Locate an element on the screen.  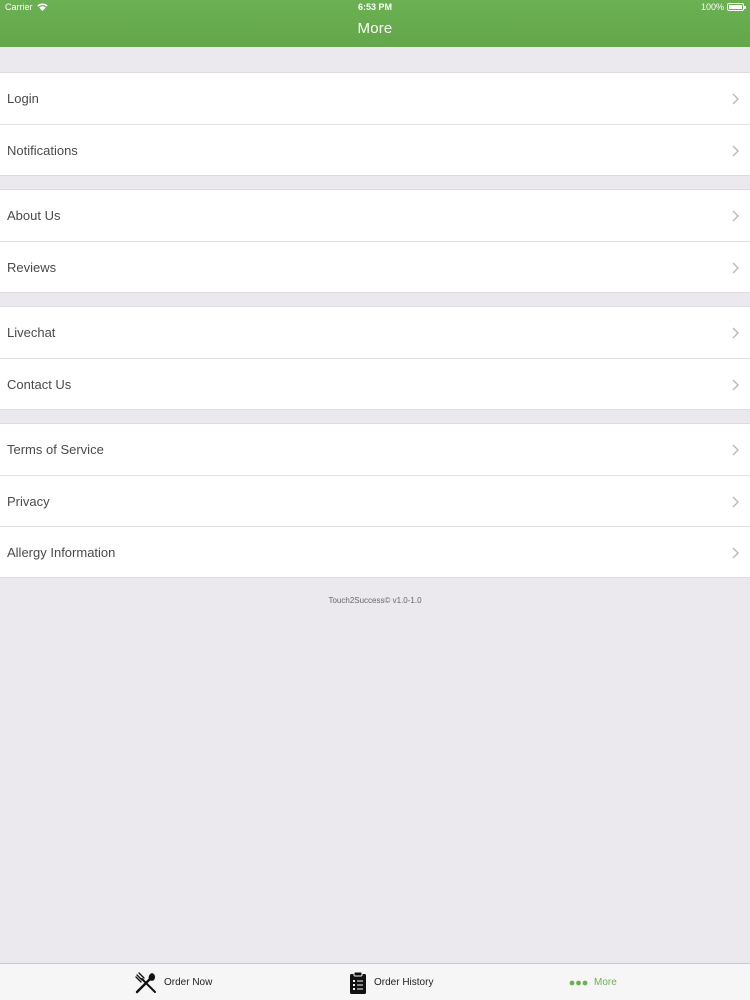
menu-item-label: Contact Us is located at coordinates (39, 384).